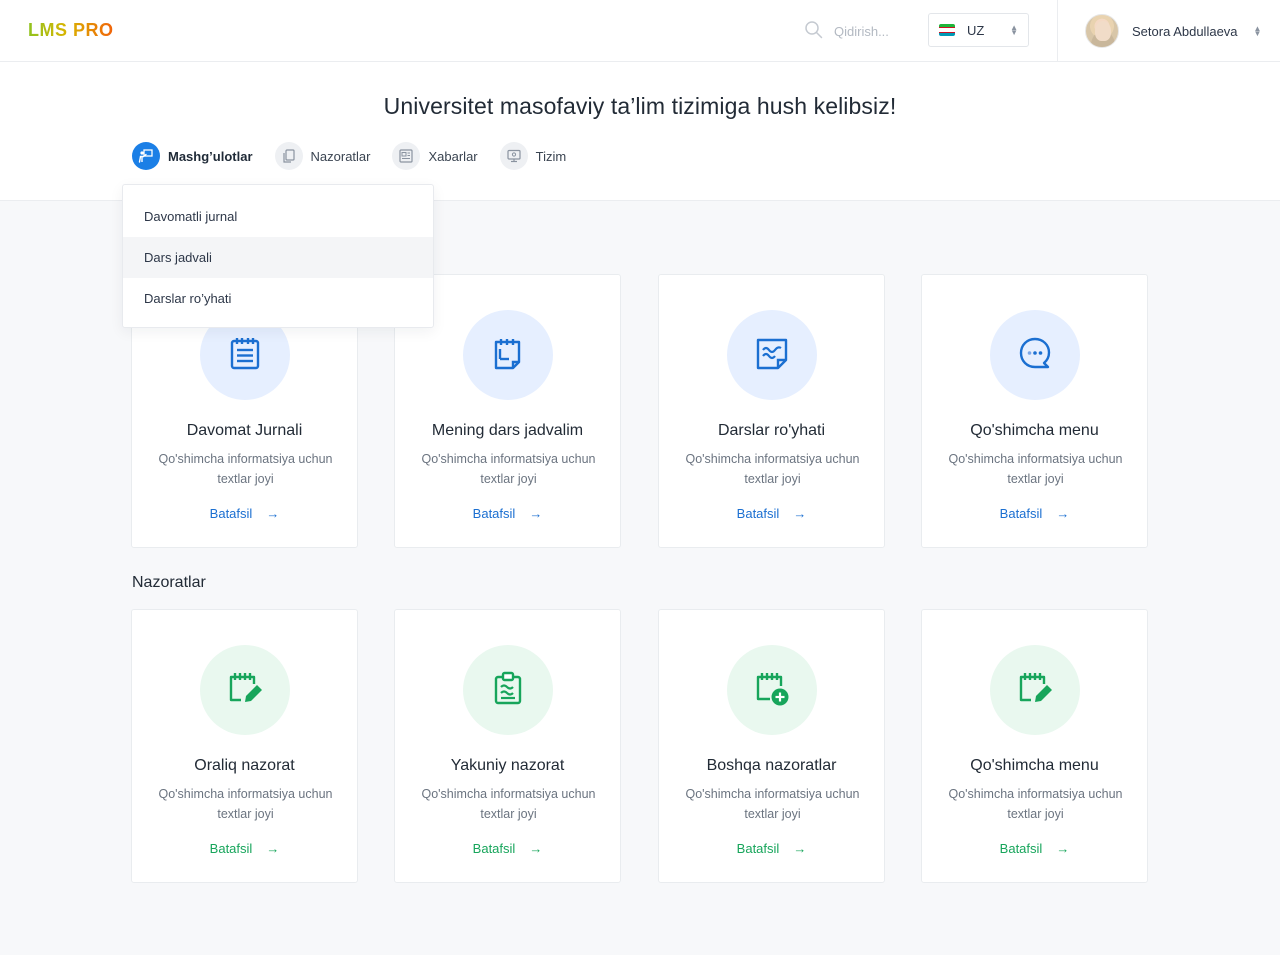 The height and width of the screenshot is (955, 1280). Describe the element at coordinates (551, 156) in the screenshot. I see `tab-label: Tizim` at that location.